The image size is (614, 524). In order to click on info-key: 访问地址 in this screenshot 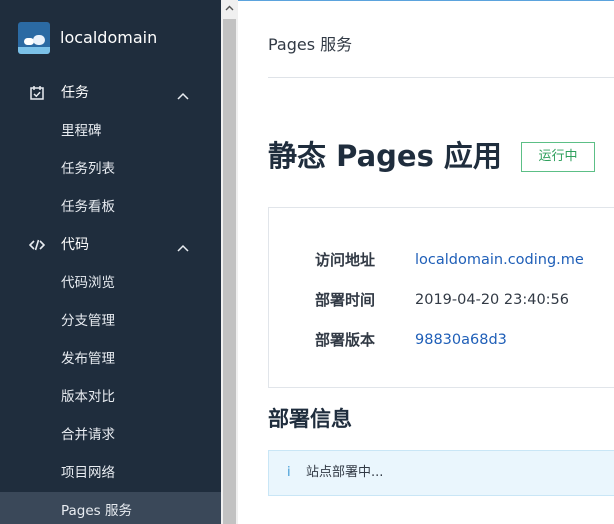, I will do `click(345, 260)`.